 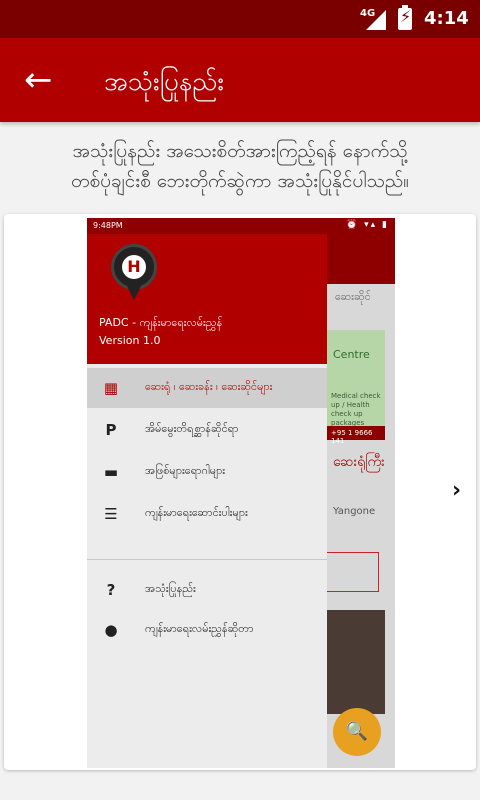 I want to click on drawer-item-label: ကျန်းမာရေးဆောင်းပါးများ, so click(x=196, y=512).